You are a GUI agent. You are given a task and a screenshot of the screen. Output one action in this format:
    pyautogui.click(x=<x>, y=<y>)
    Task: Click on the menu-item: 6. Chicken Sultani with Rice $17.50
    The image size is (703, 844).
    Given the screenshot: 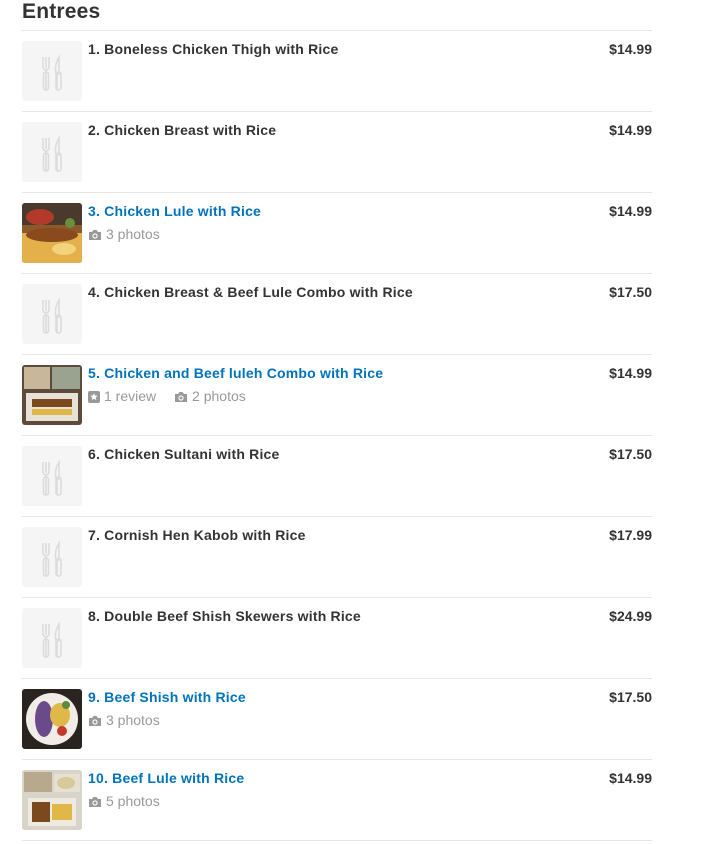 What is the action you would take?
    pyautogui.click(x=337, y=475)
    